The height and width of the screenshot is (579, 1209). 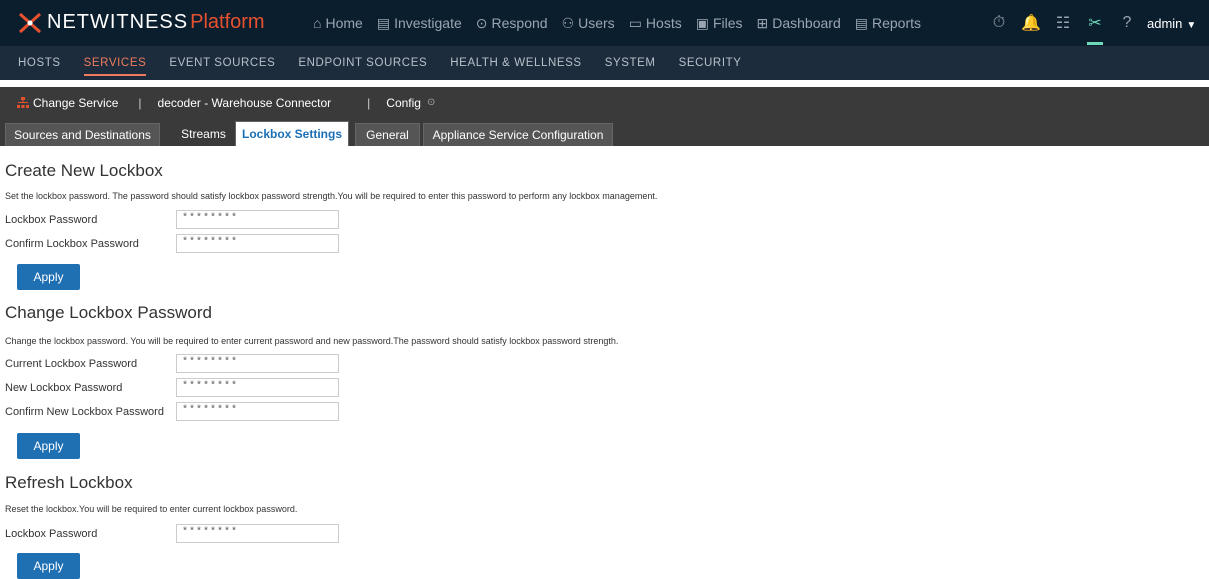 I want to click on lockbox-password-label: Lockbox Password, so click(x=51, y=220).